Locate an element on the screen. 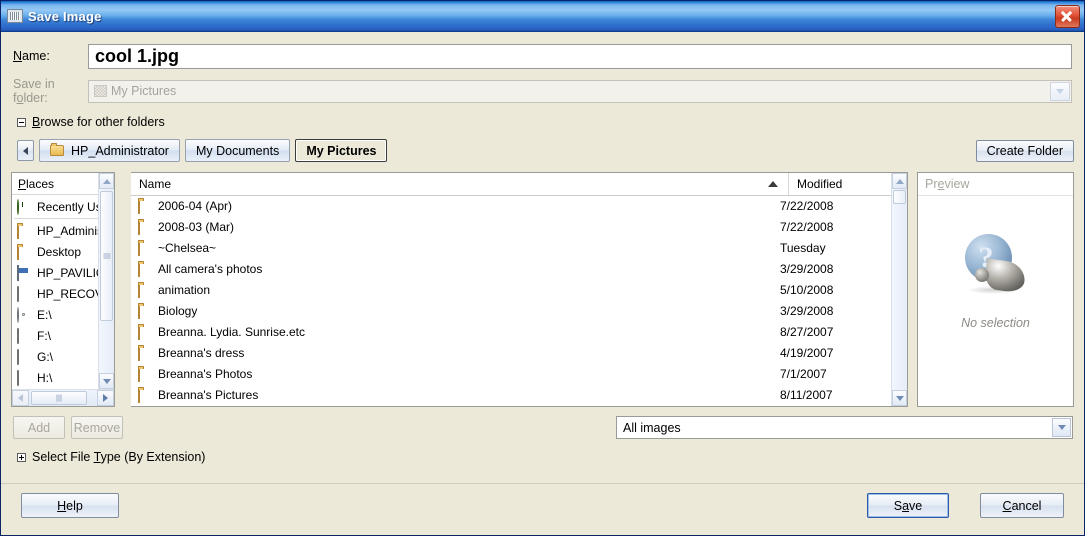  places-vscroll-track is located at coordinates (106, 281).